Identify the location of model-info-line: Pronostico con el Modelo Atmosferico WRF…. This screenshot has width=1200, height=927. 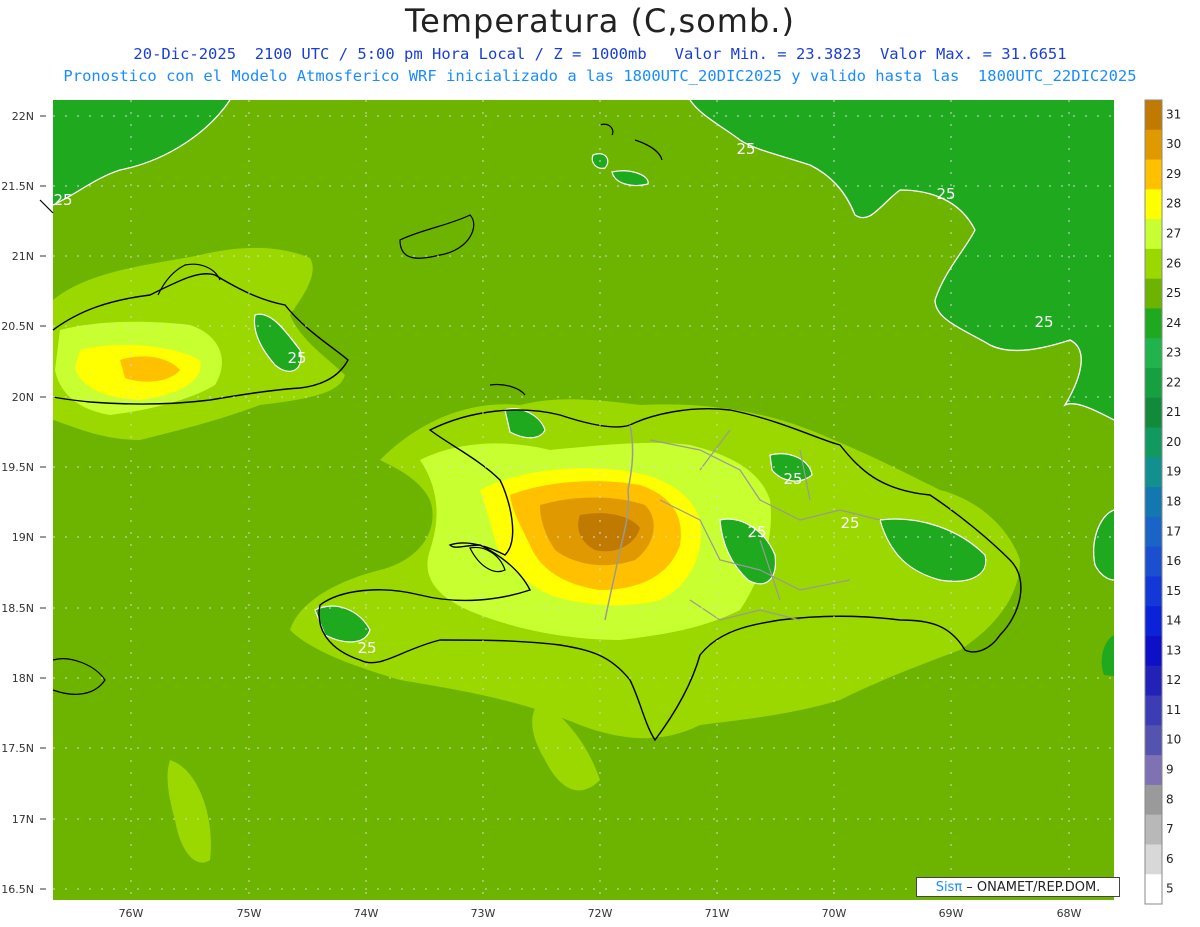
(600, 76).